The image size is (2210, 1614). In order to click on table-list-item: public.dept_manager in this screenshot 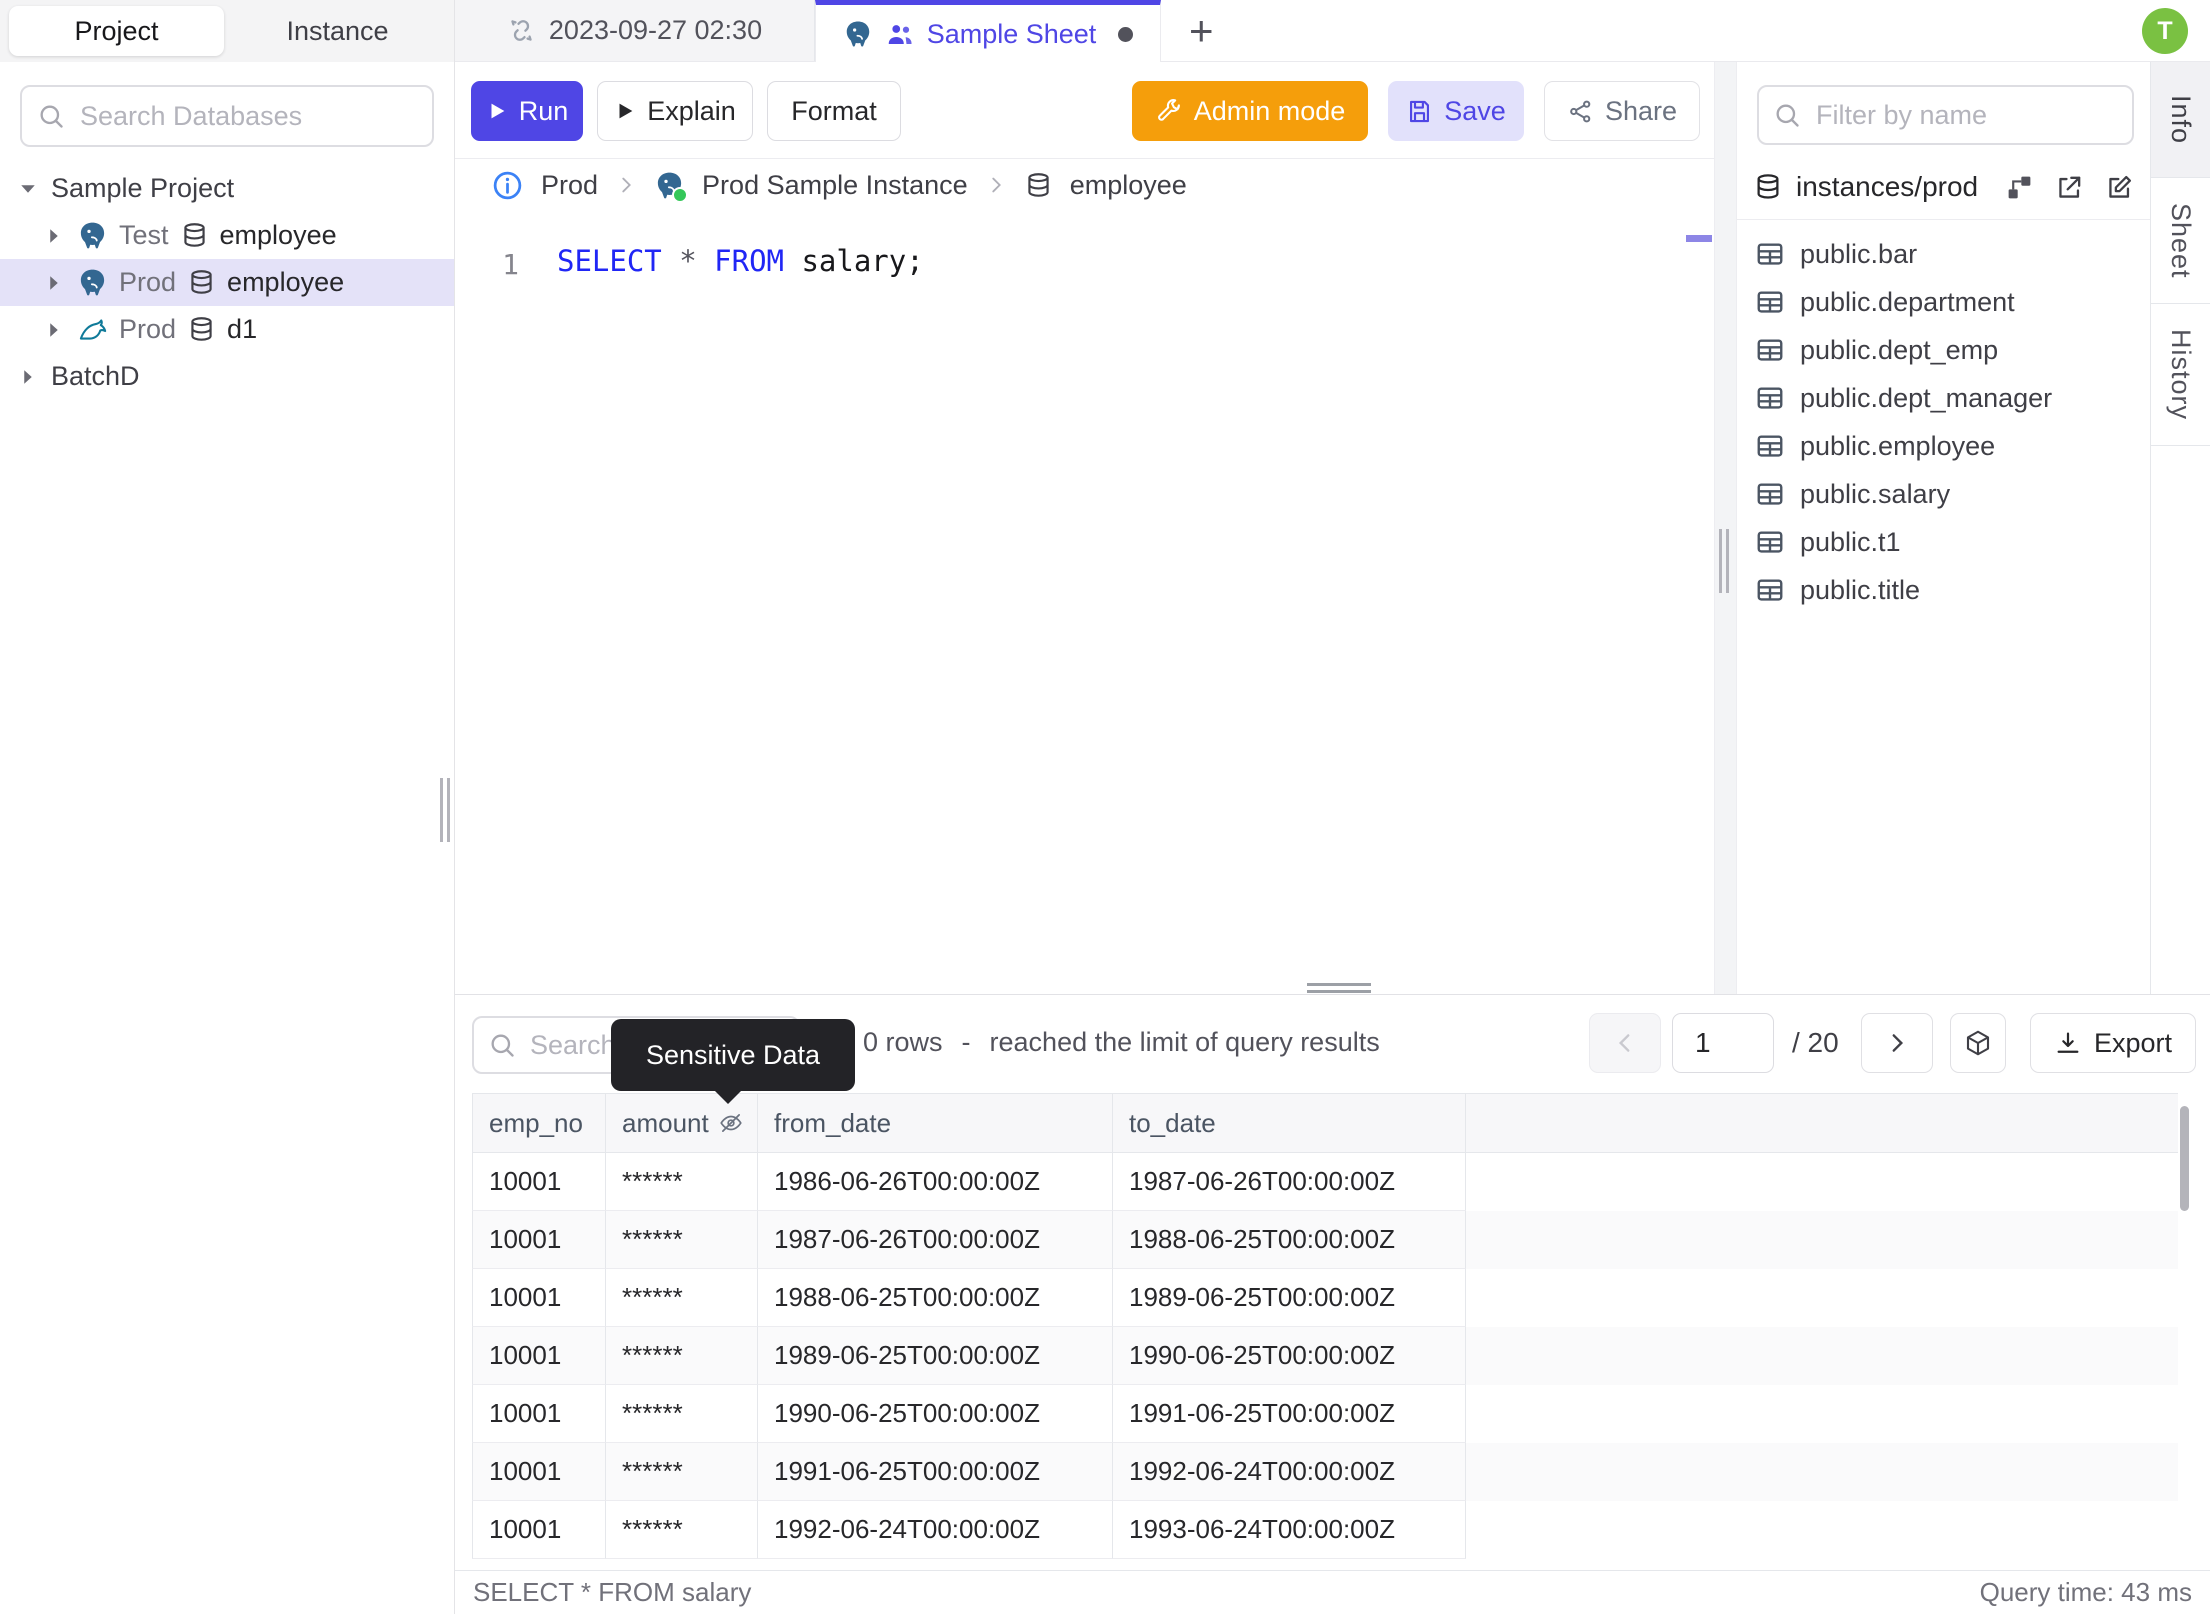, I will do `click(1943, 398)`.